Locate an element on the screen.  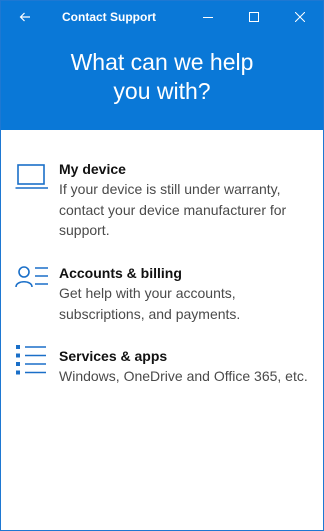
close-icon is located at coordinates (300, 18).